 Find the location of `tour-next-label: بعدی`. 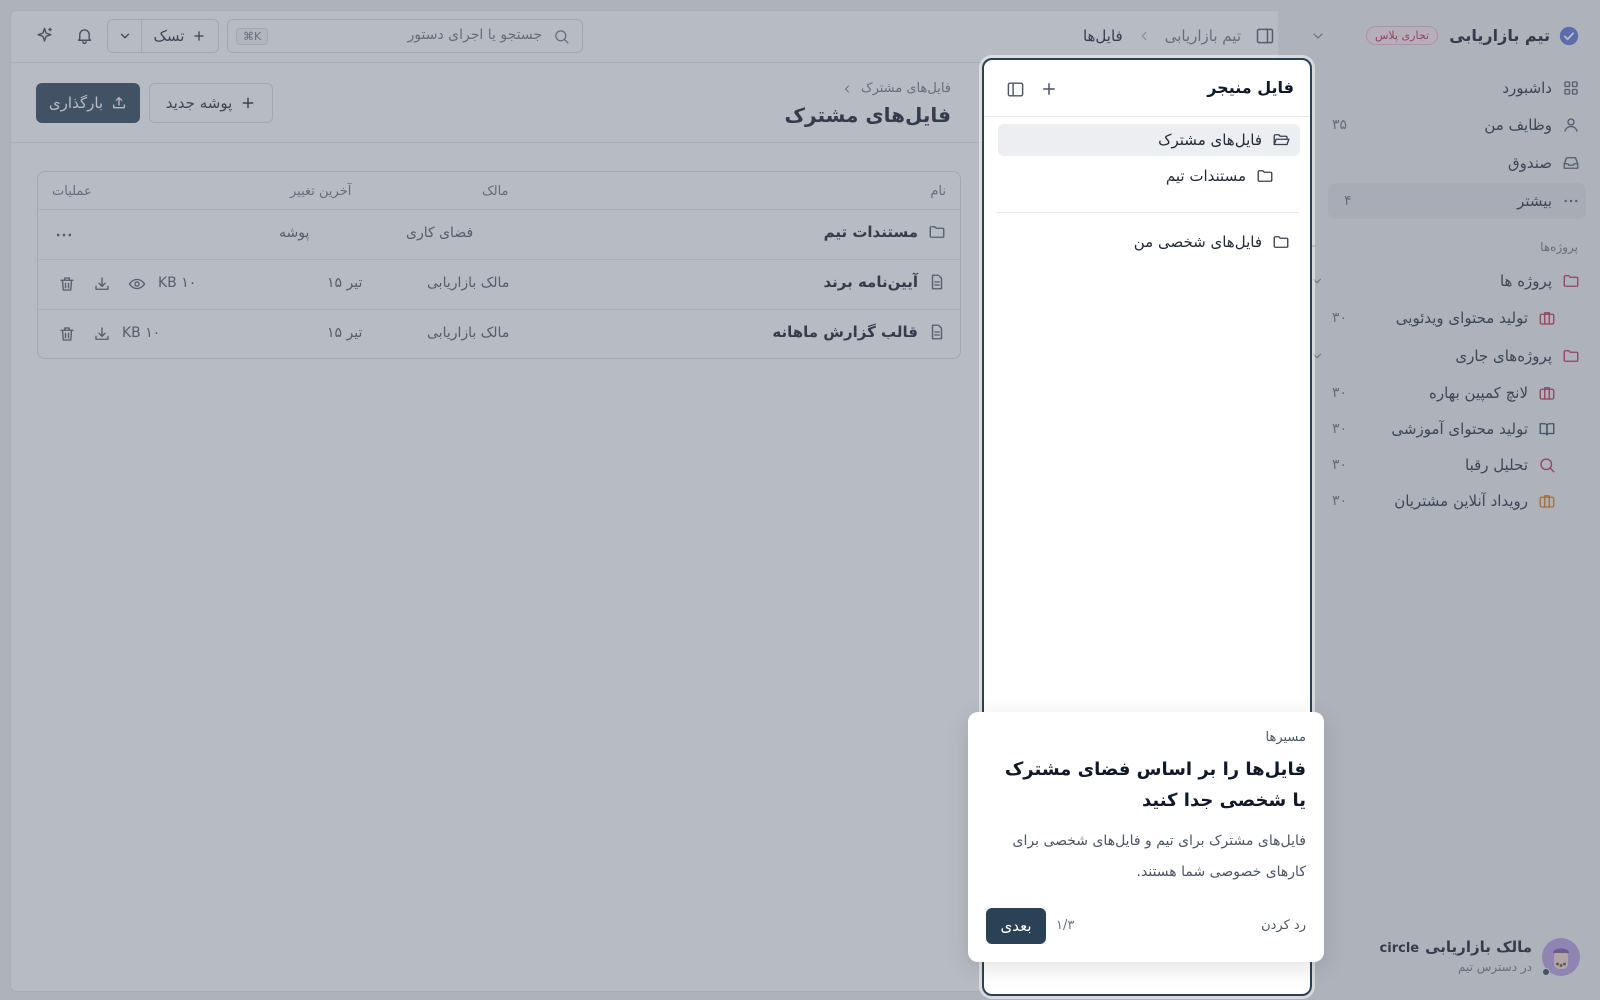

tour-next-label: بعدی is located at coordinates (1016, 926).